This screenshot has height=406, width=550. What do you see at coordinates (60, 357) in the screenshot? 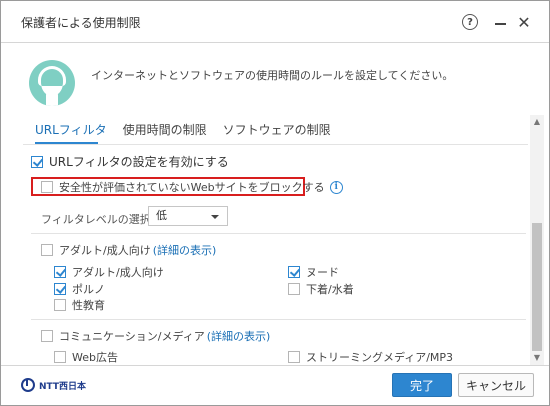
I see `subcategory-web-ads-checkbox` at bounding box center [60, 357].